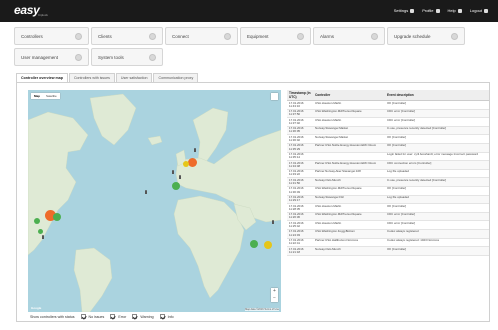 The width and height of the screenshot is (498, 330). What do you see at coordinates (127, 57) in the screenshot?
I see `nav-system-tools-button: System tools` at bounding box center [127, 57].